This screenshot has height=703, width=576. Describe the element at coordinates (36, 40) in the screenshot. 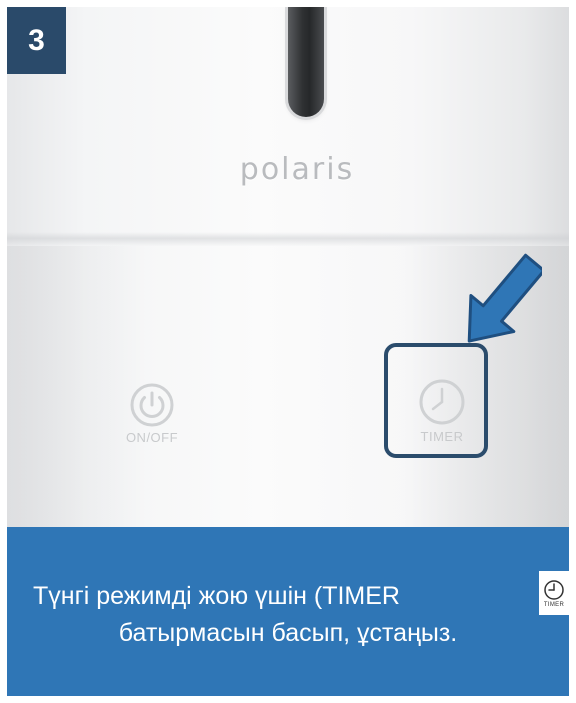

I see `step-badge: 3` at that location.